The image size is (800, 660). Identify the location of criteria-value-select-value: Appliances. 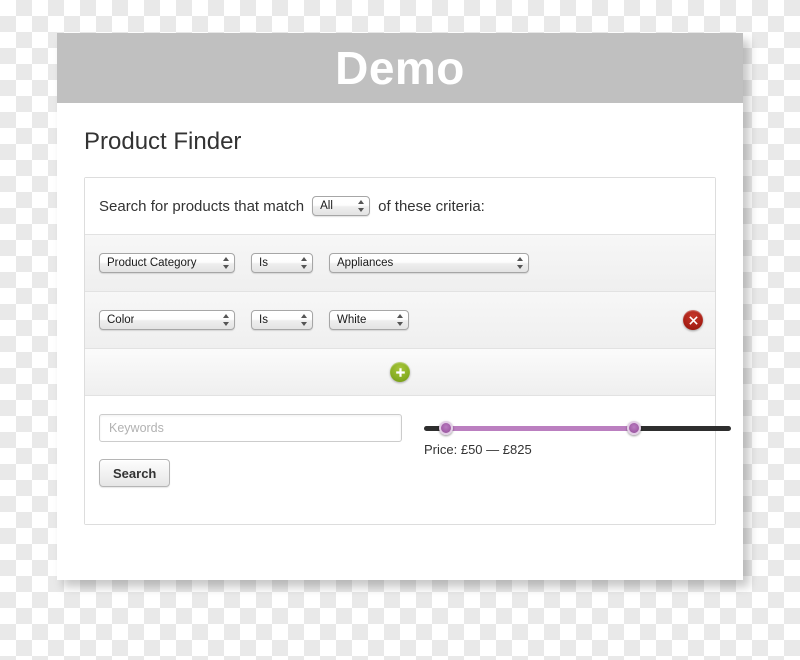
(365, 263).